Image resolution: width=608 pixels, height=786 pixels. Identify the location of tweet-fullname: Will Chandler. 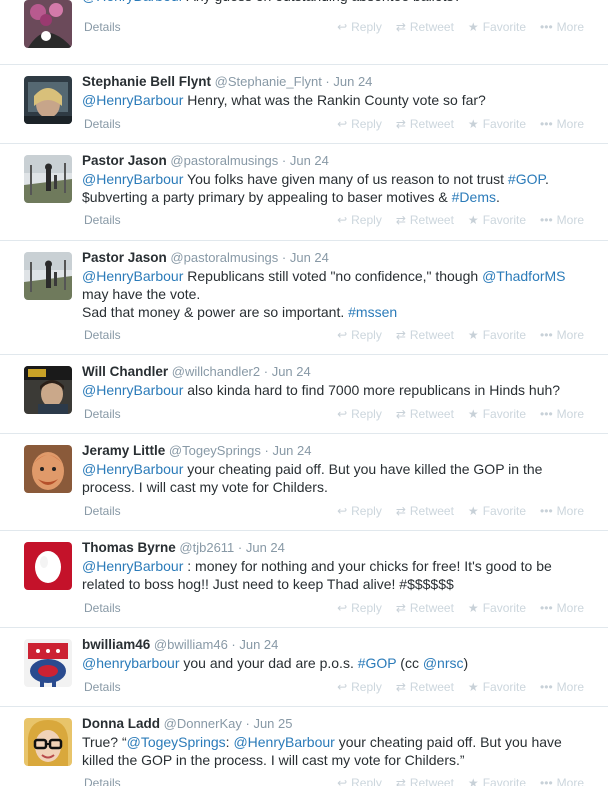
(125, 371).